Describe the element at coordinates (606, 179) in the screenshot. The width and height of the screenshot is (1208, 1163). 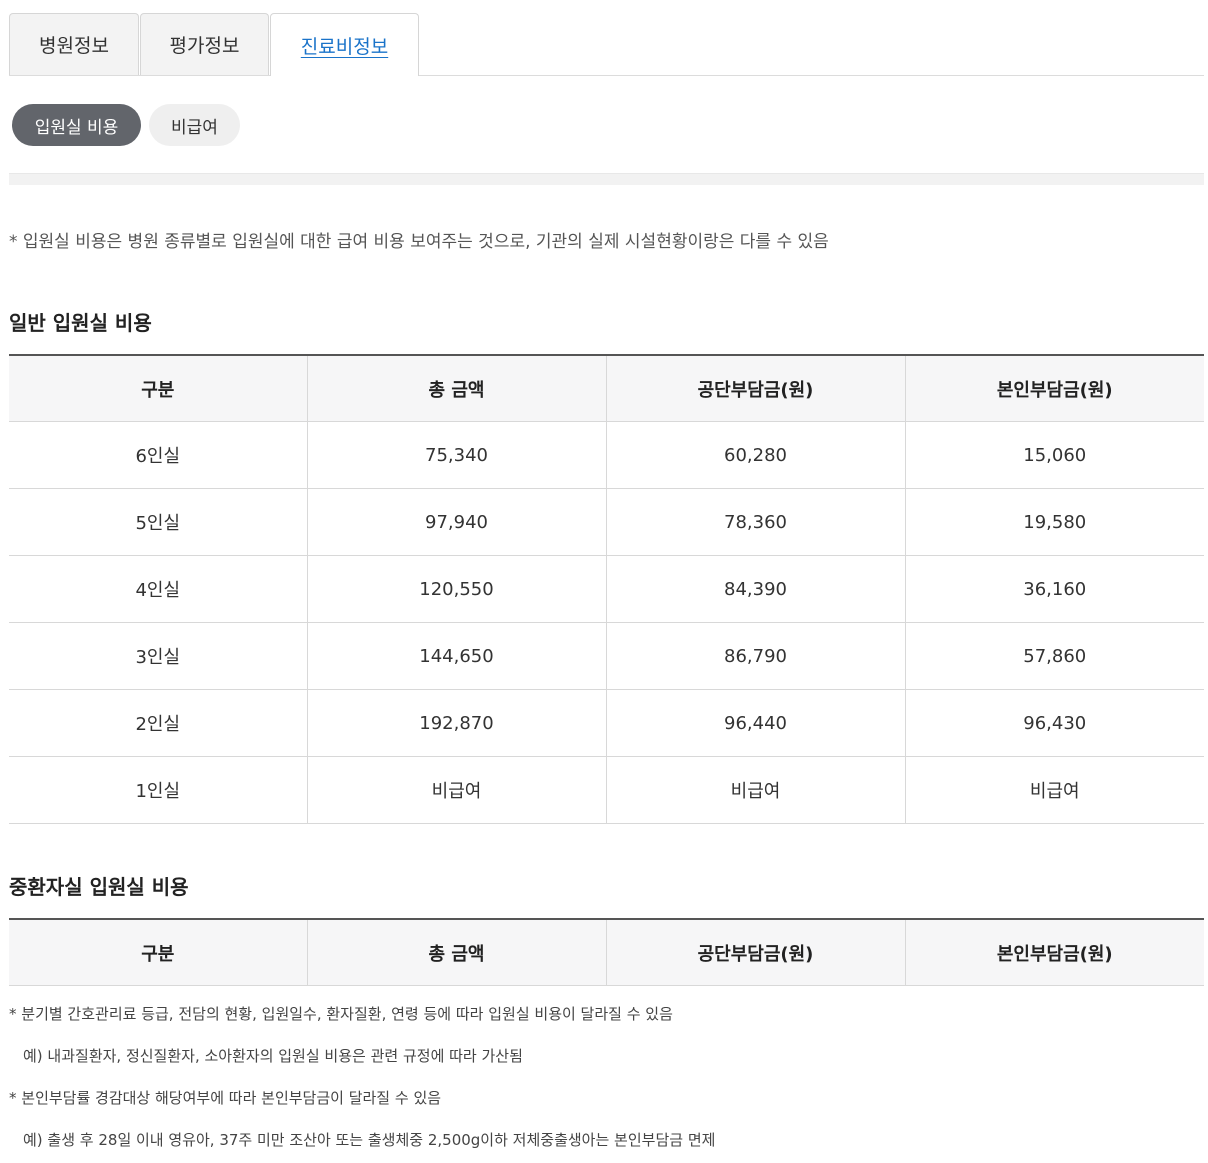
I see `divider-bar` at that location.